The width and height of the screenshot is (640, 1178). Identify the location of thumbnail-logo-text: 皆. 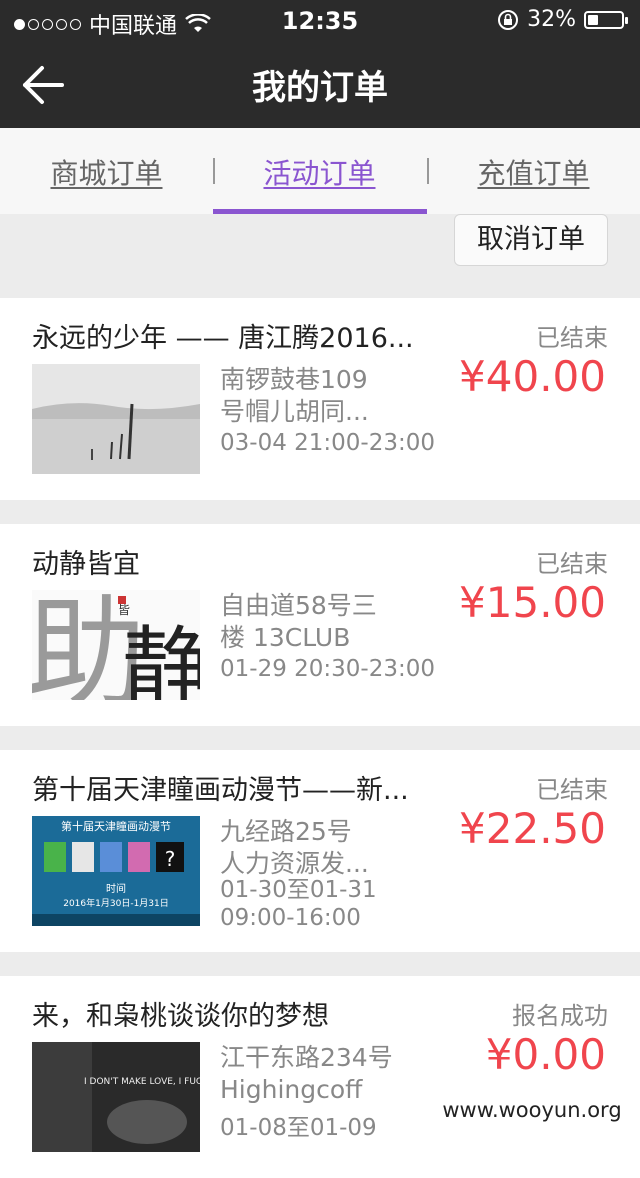
(124, 610).